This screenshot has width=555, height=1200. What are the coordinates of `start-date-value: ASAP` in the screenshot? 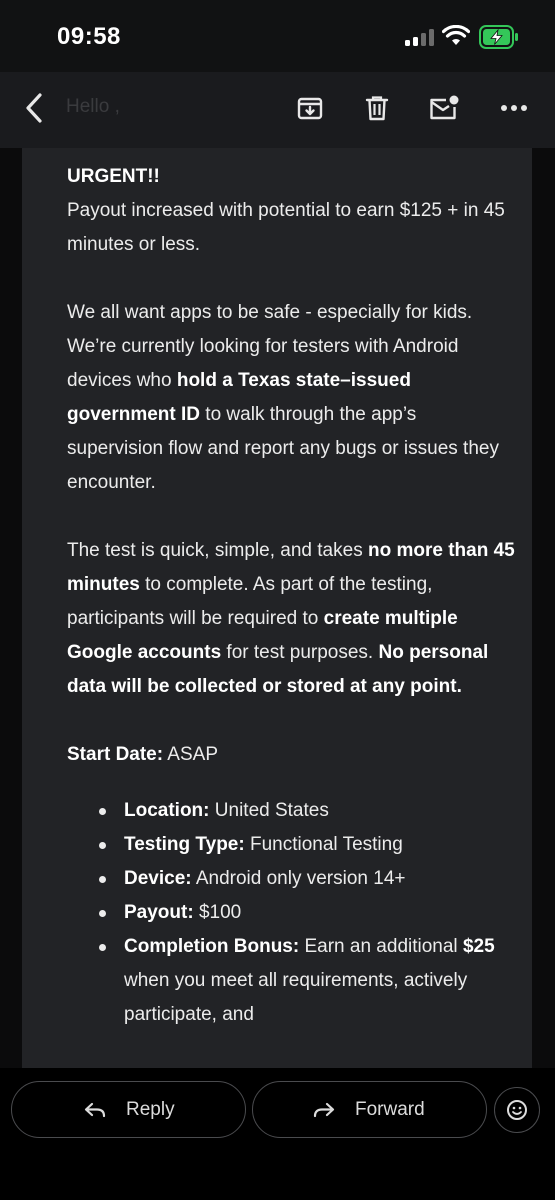 It's located at (190, 754).